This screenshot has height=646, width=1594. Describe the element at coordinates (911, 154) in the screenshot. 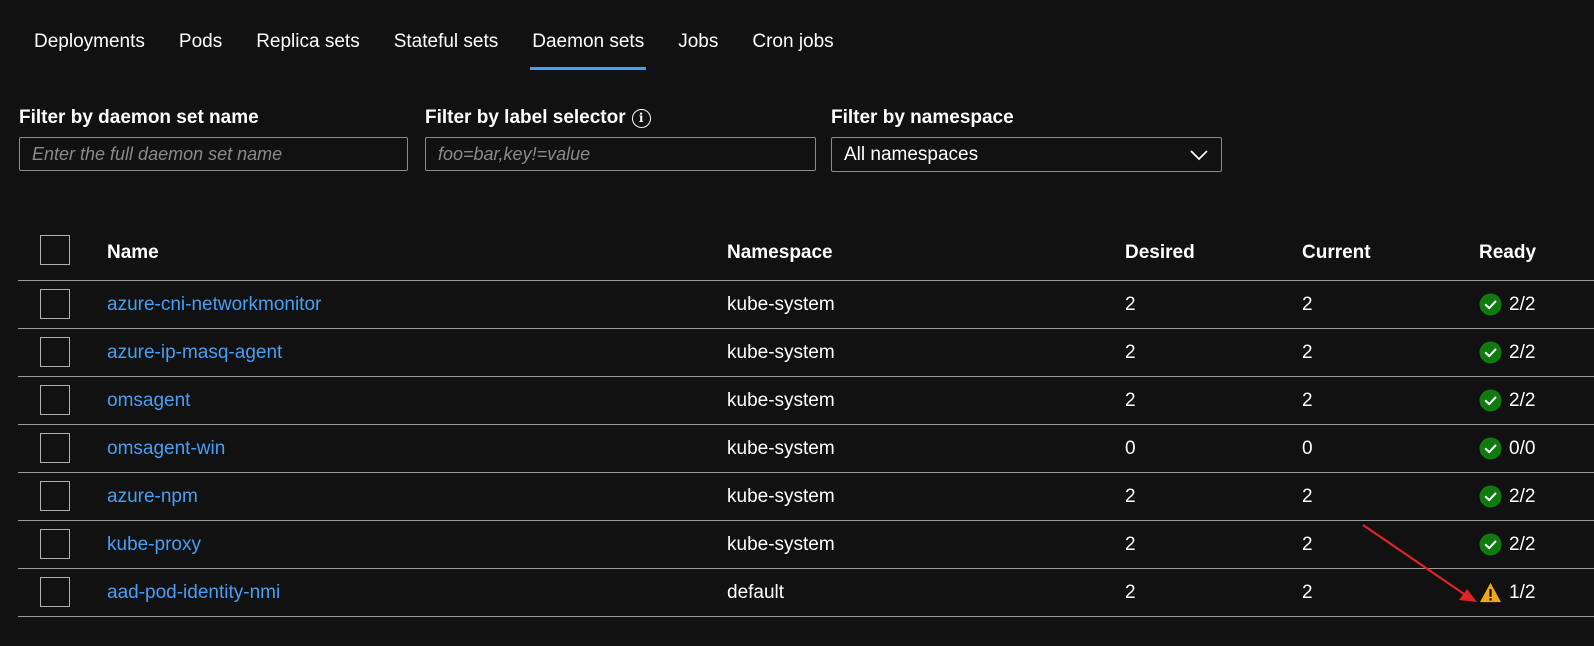

I see `namespace-dropdown-value: All namespaces` at that location.